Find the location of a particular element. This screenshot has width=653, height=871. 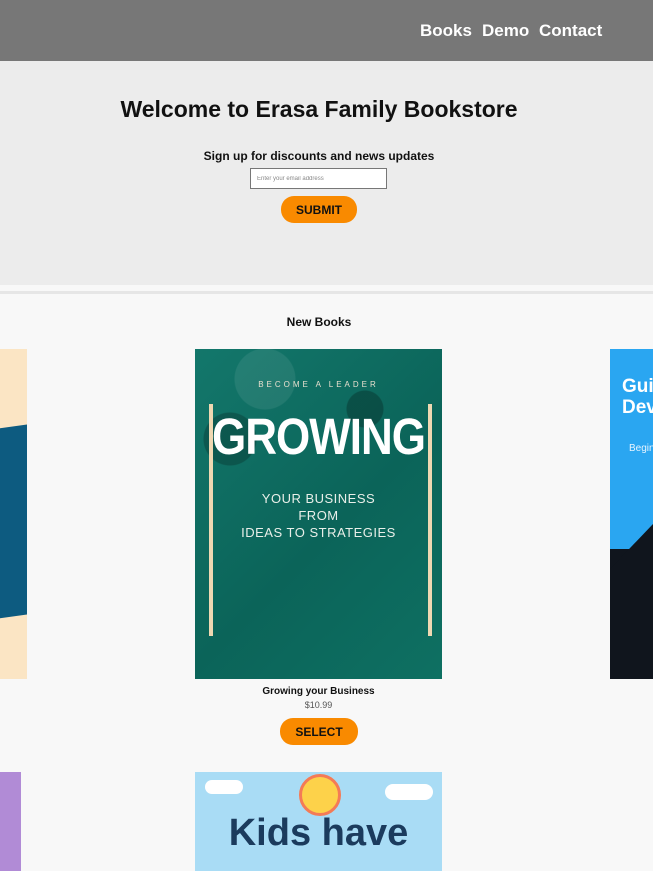

cover-code-image is located at coordinates (631, 601).